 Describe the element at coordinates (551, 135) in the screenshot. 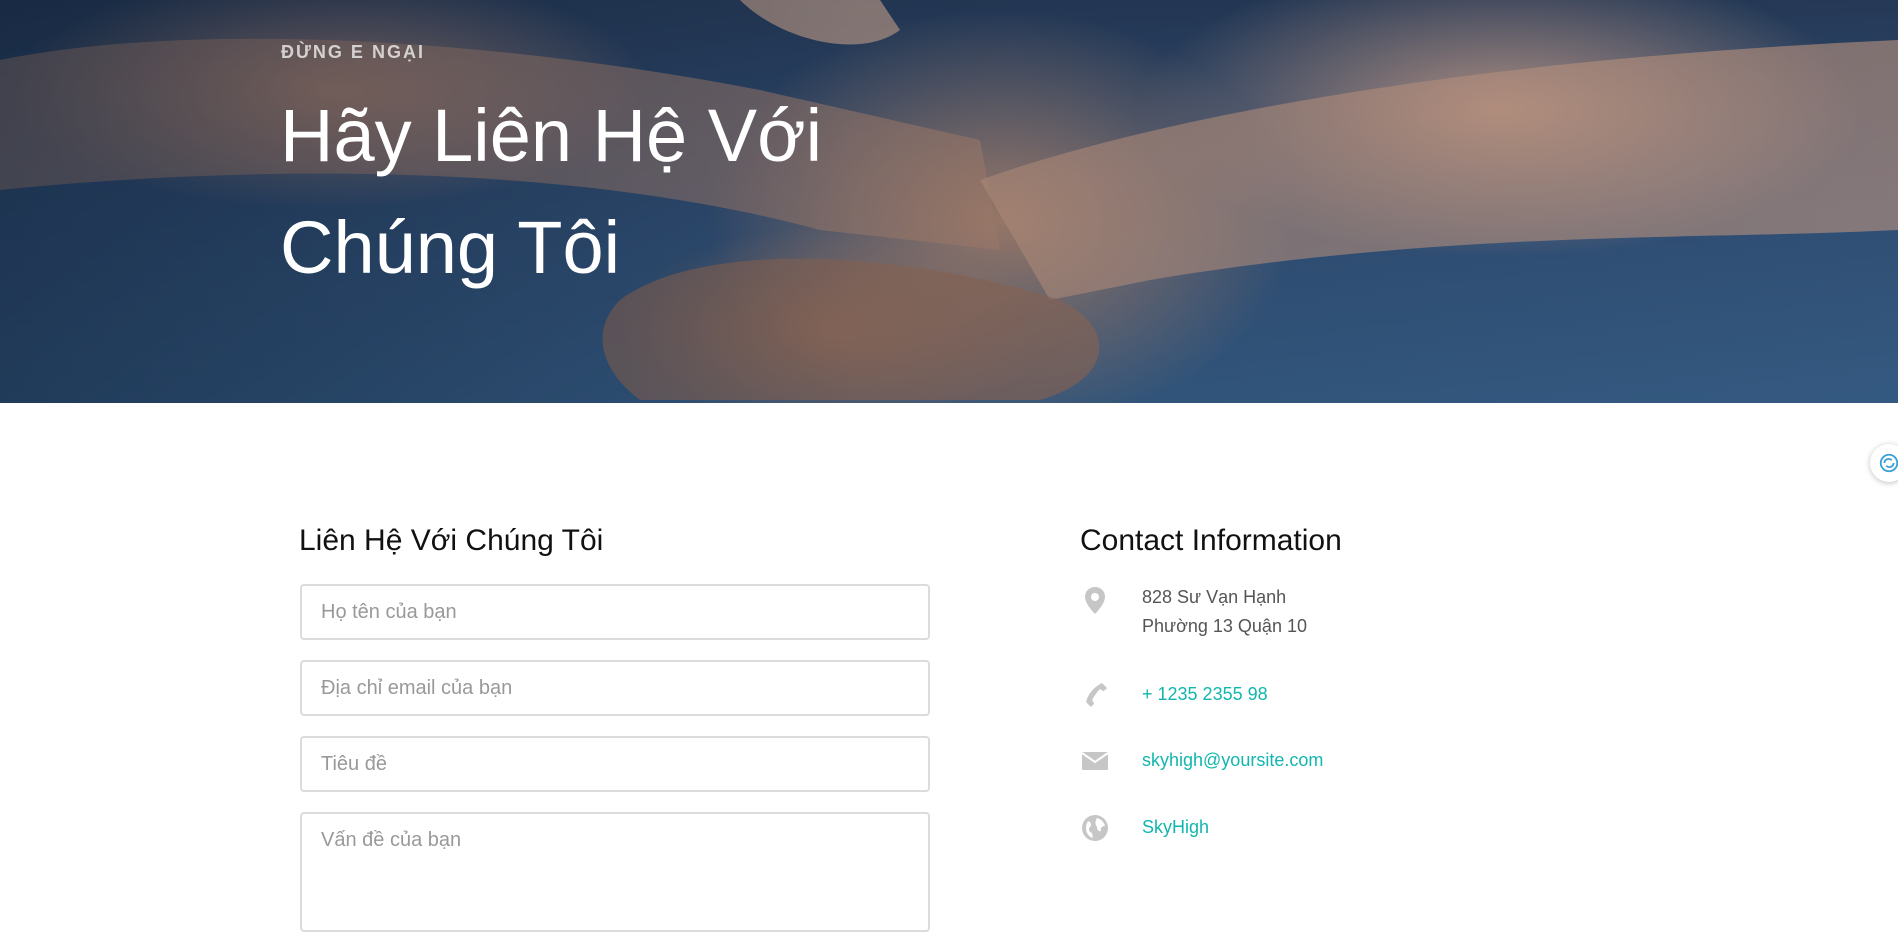

I see `hero-title-line1: Hãy Liên Hệ Với` at that location.